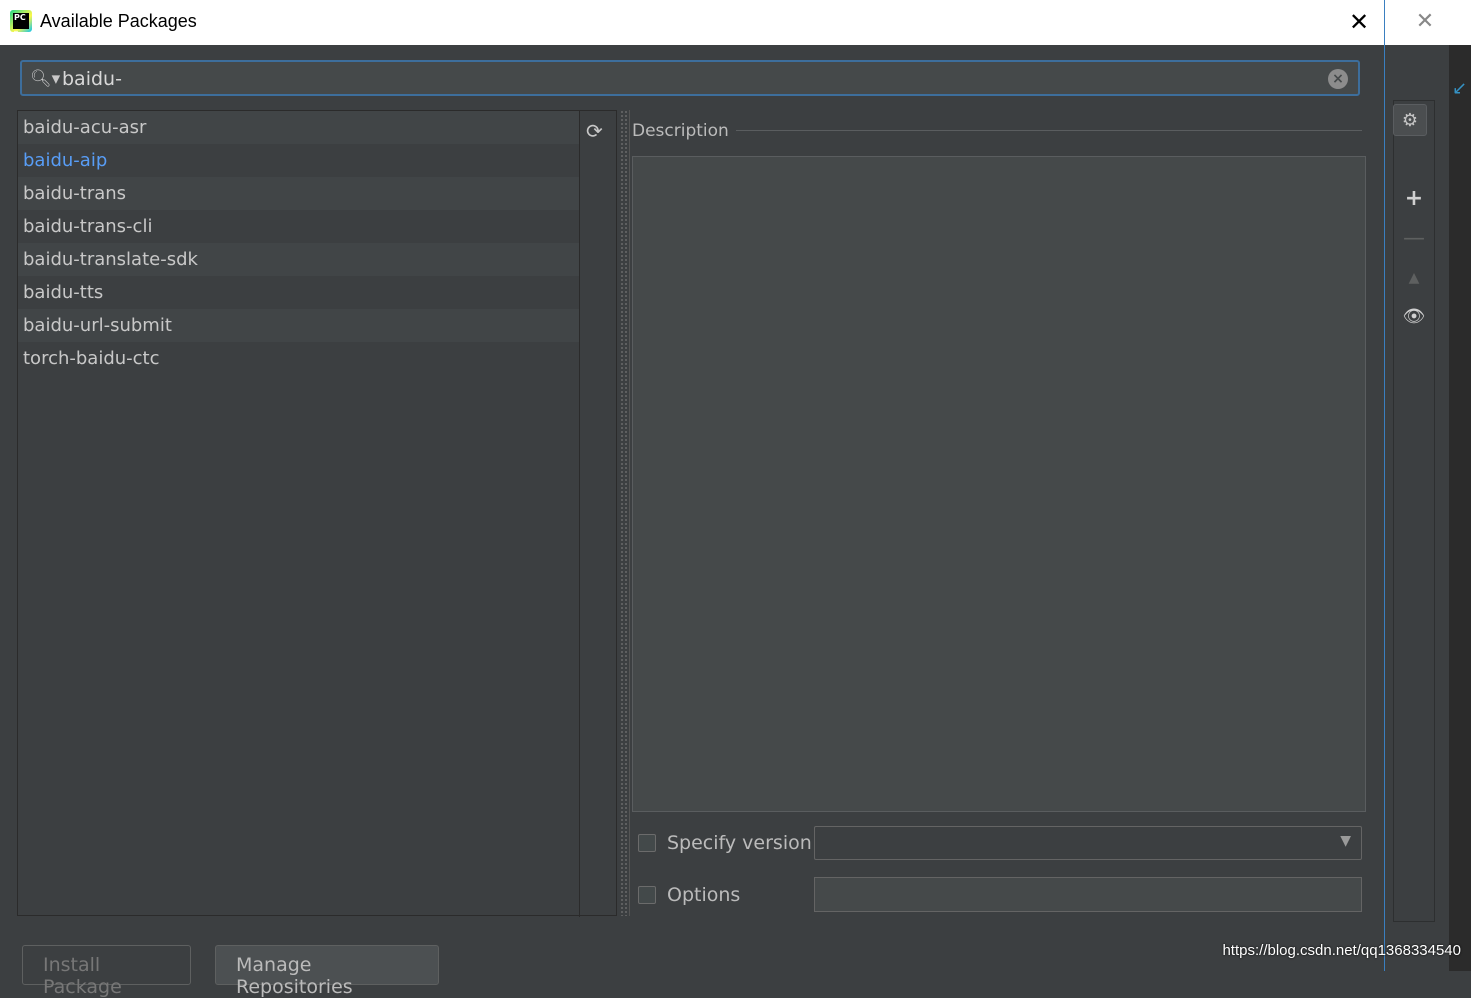 The image size is (1471, 998). I want to click on list-item: torch-baidu-ctc, so click(298, 358).